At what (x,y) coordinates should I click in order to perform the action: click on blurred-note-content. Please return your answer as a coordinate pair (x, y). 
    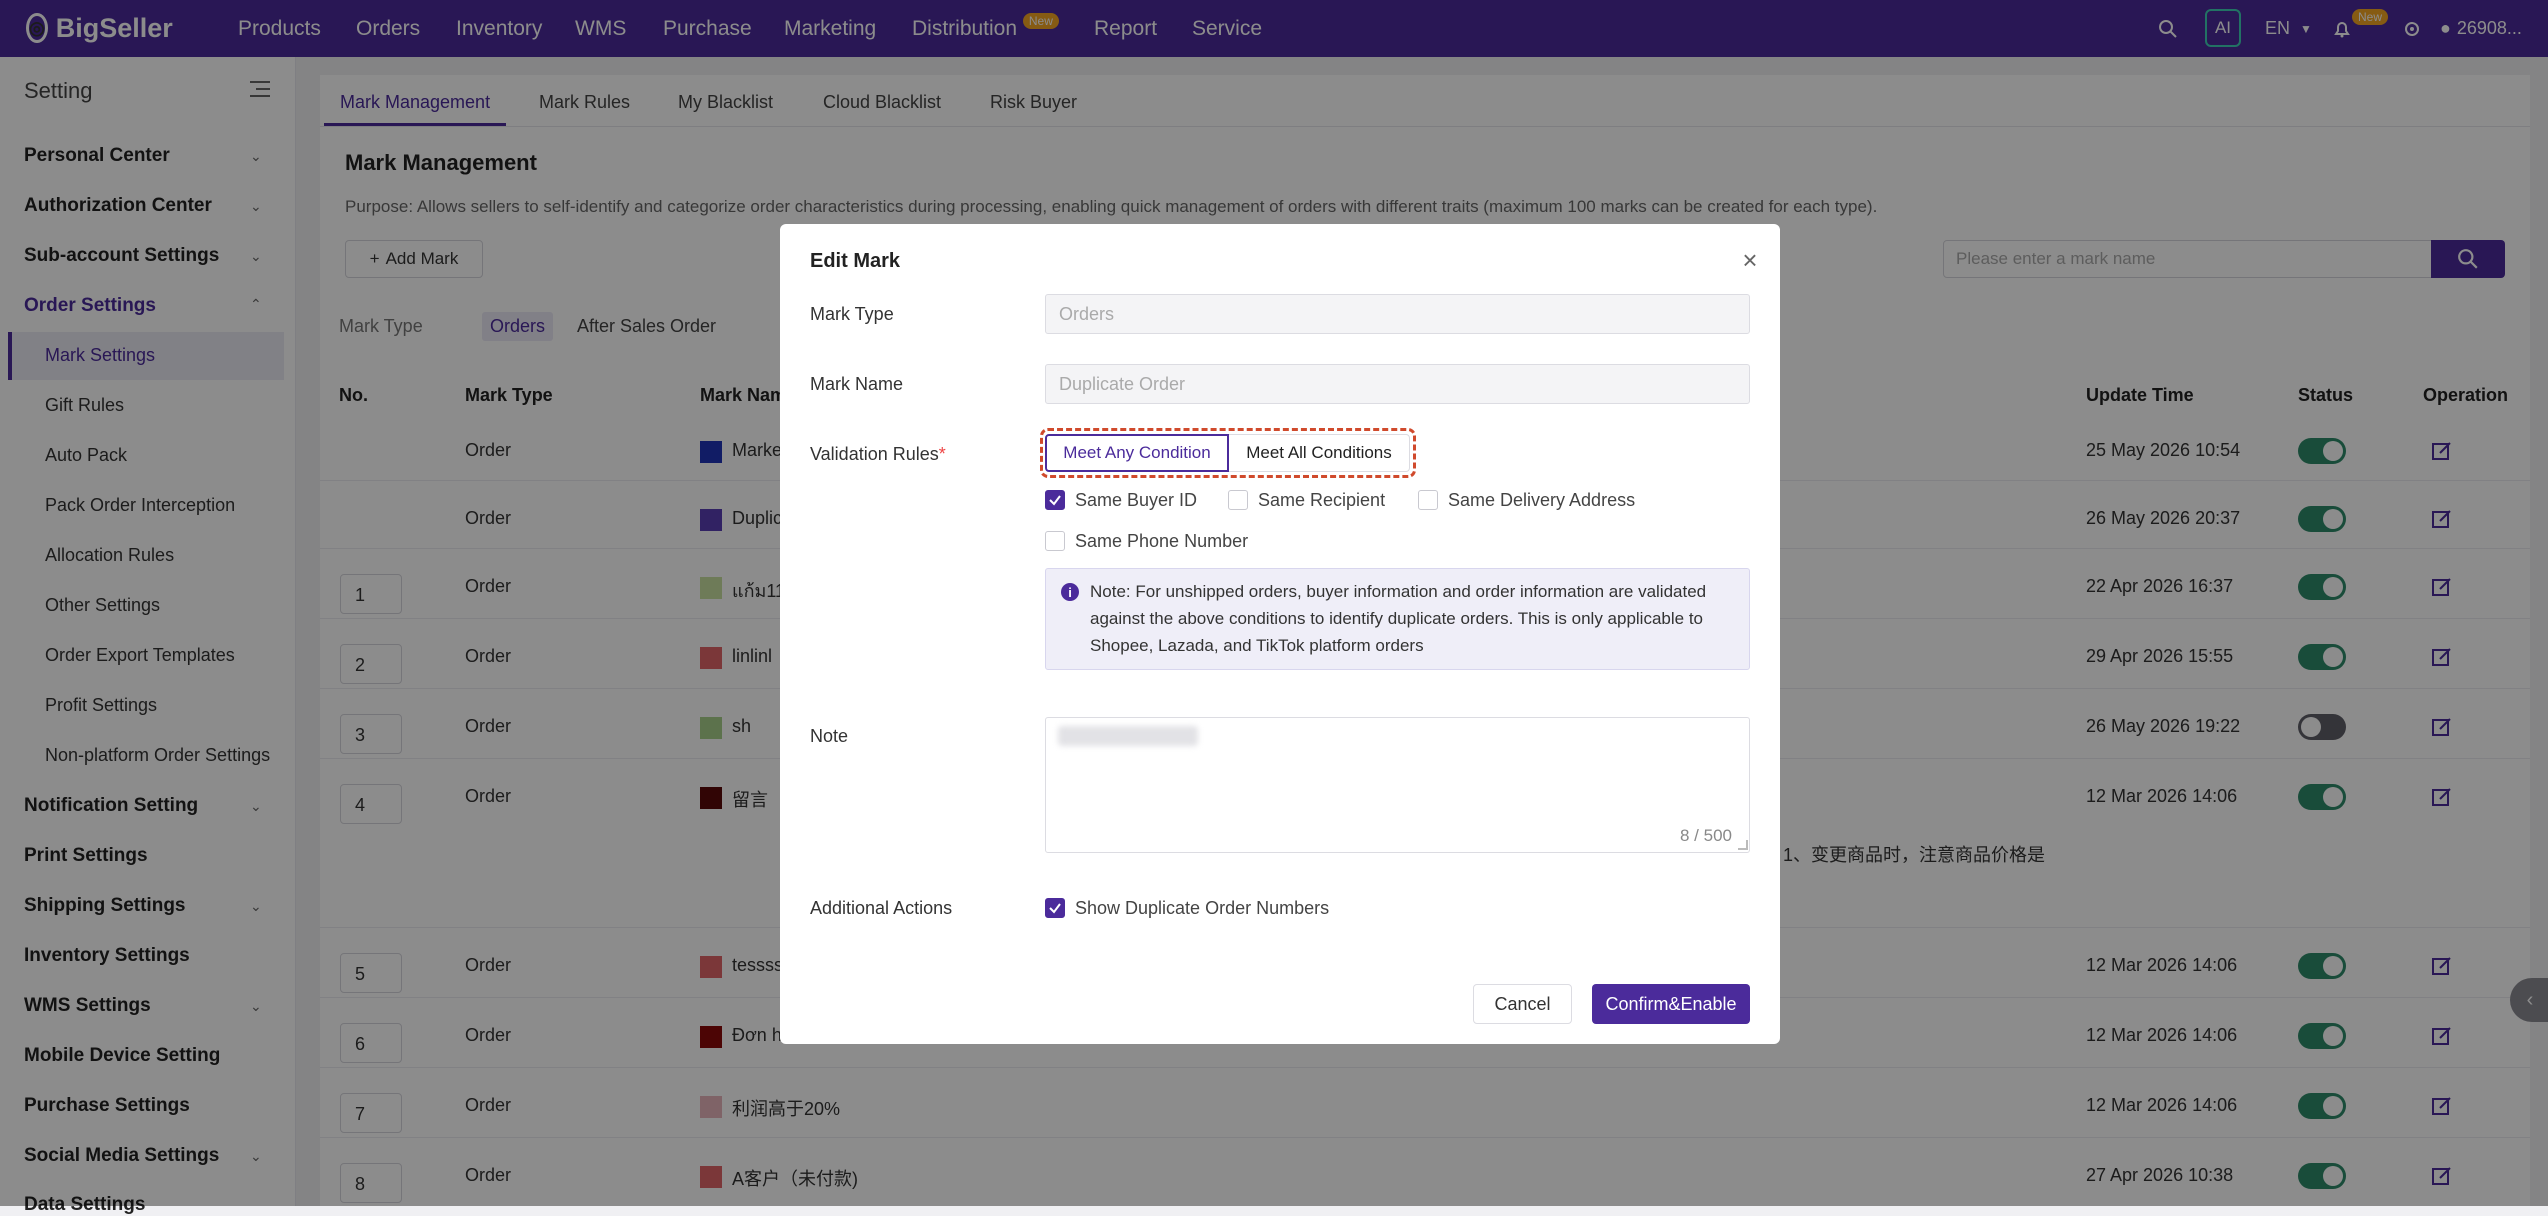
    Looking at the image, I should click on (1128, 736).